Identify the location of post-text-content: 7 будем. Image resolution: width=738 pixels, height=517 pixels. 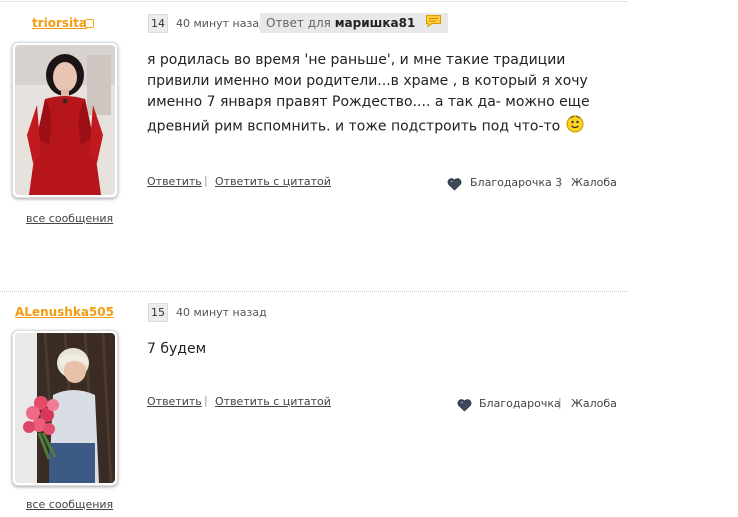
(177, 349).